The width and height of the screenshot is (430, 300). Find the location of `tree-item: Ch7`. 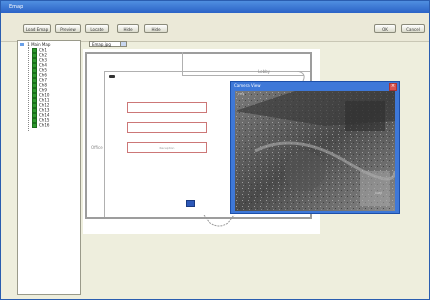

tree-item: Ch7 is located at coordinates (39, 80).